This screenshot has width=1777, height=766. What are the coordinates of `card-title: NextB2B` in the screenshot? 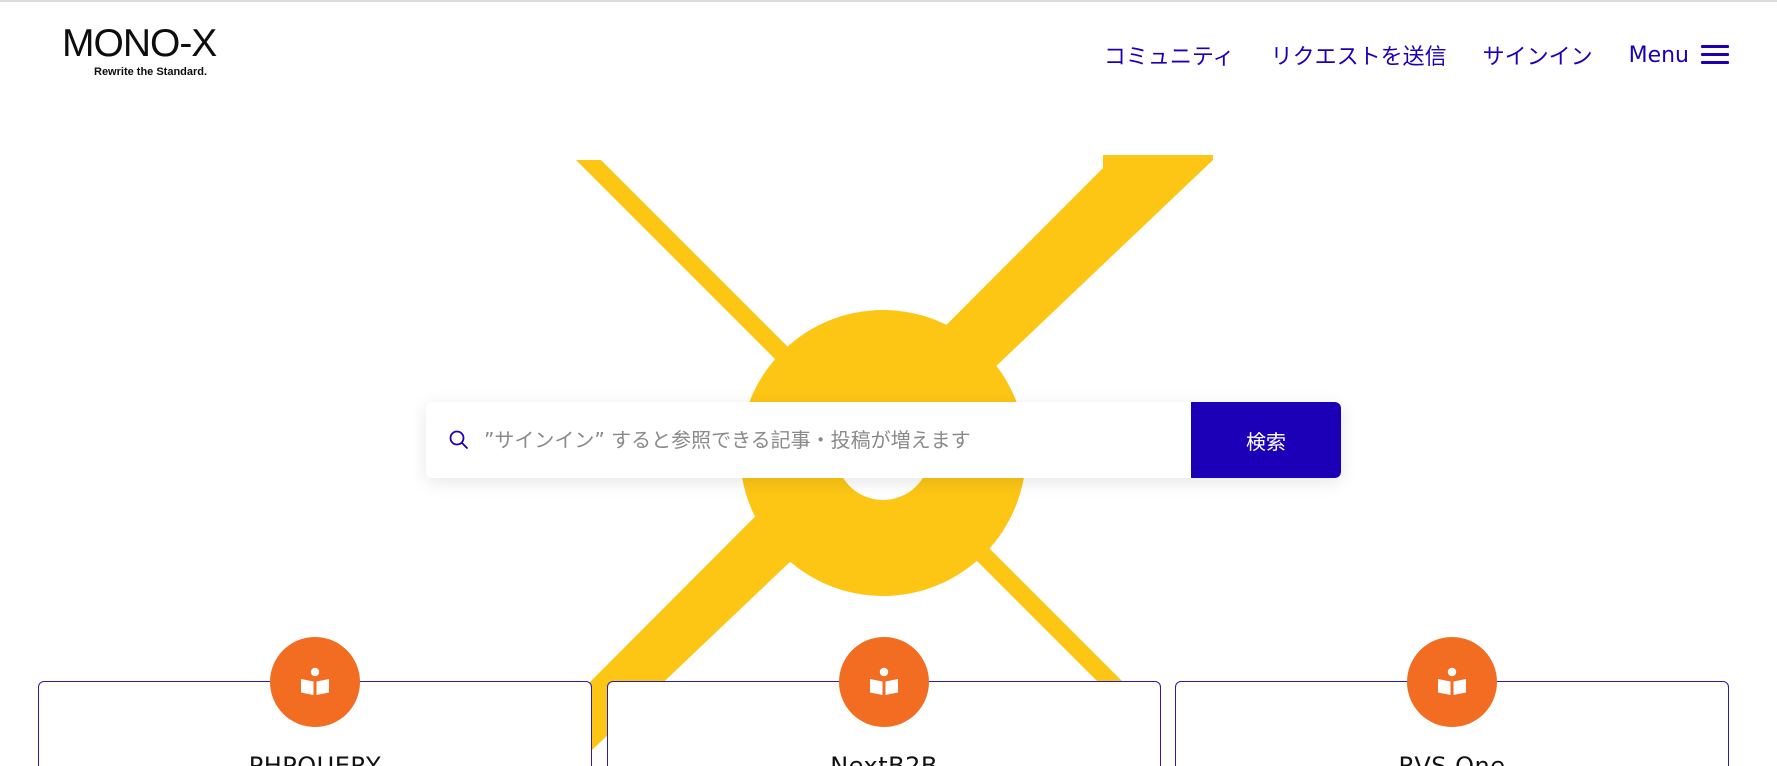 It's located at (884, 759).